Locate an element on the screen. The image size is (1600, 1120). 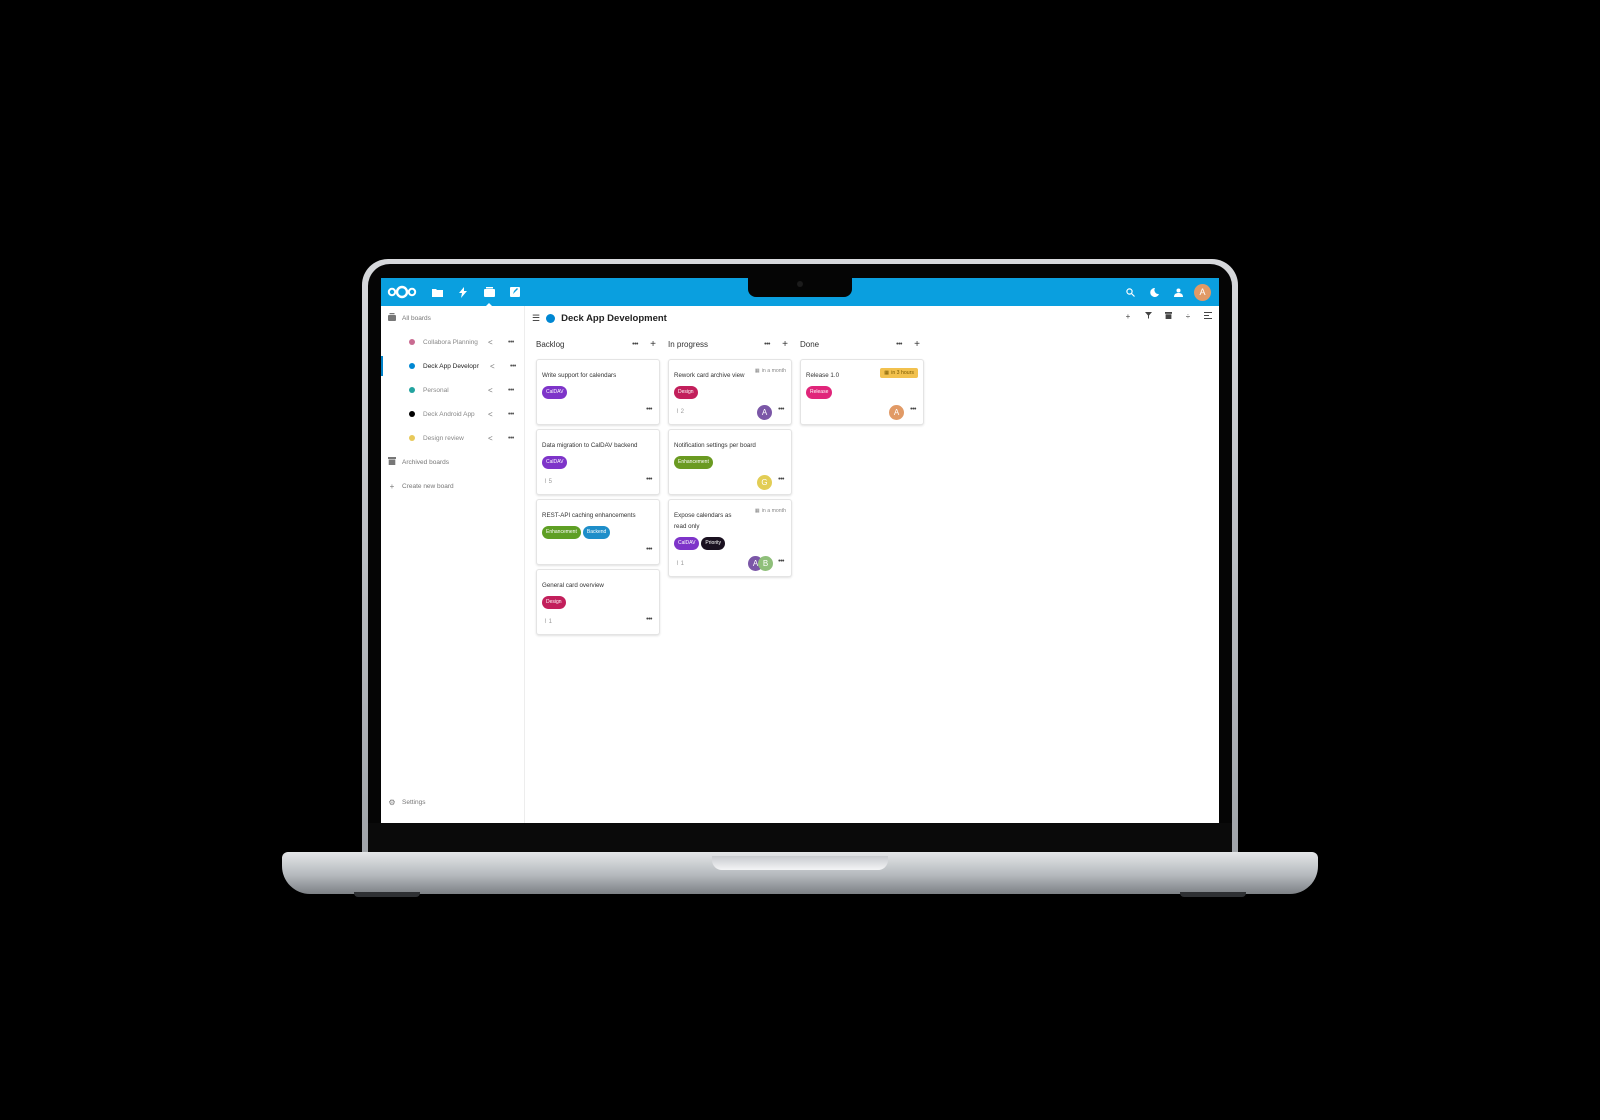
card: Release 1.0 ▦ in 3 hours Release A ••• is located at coordinates (862, 392).